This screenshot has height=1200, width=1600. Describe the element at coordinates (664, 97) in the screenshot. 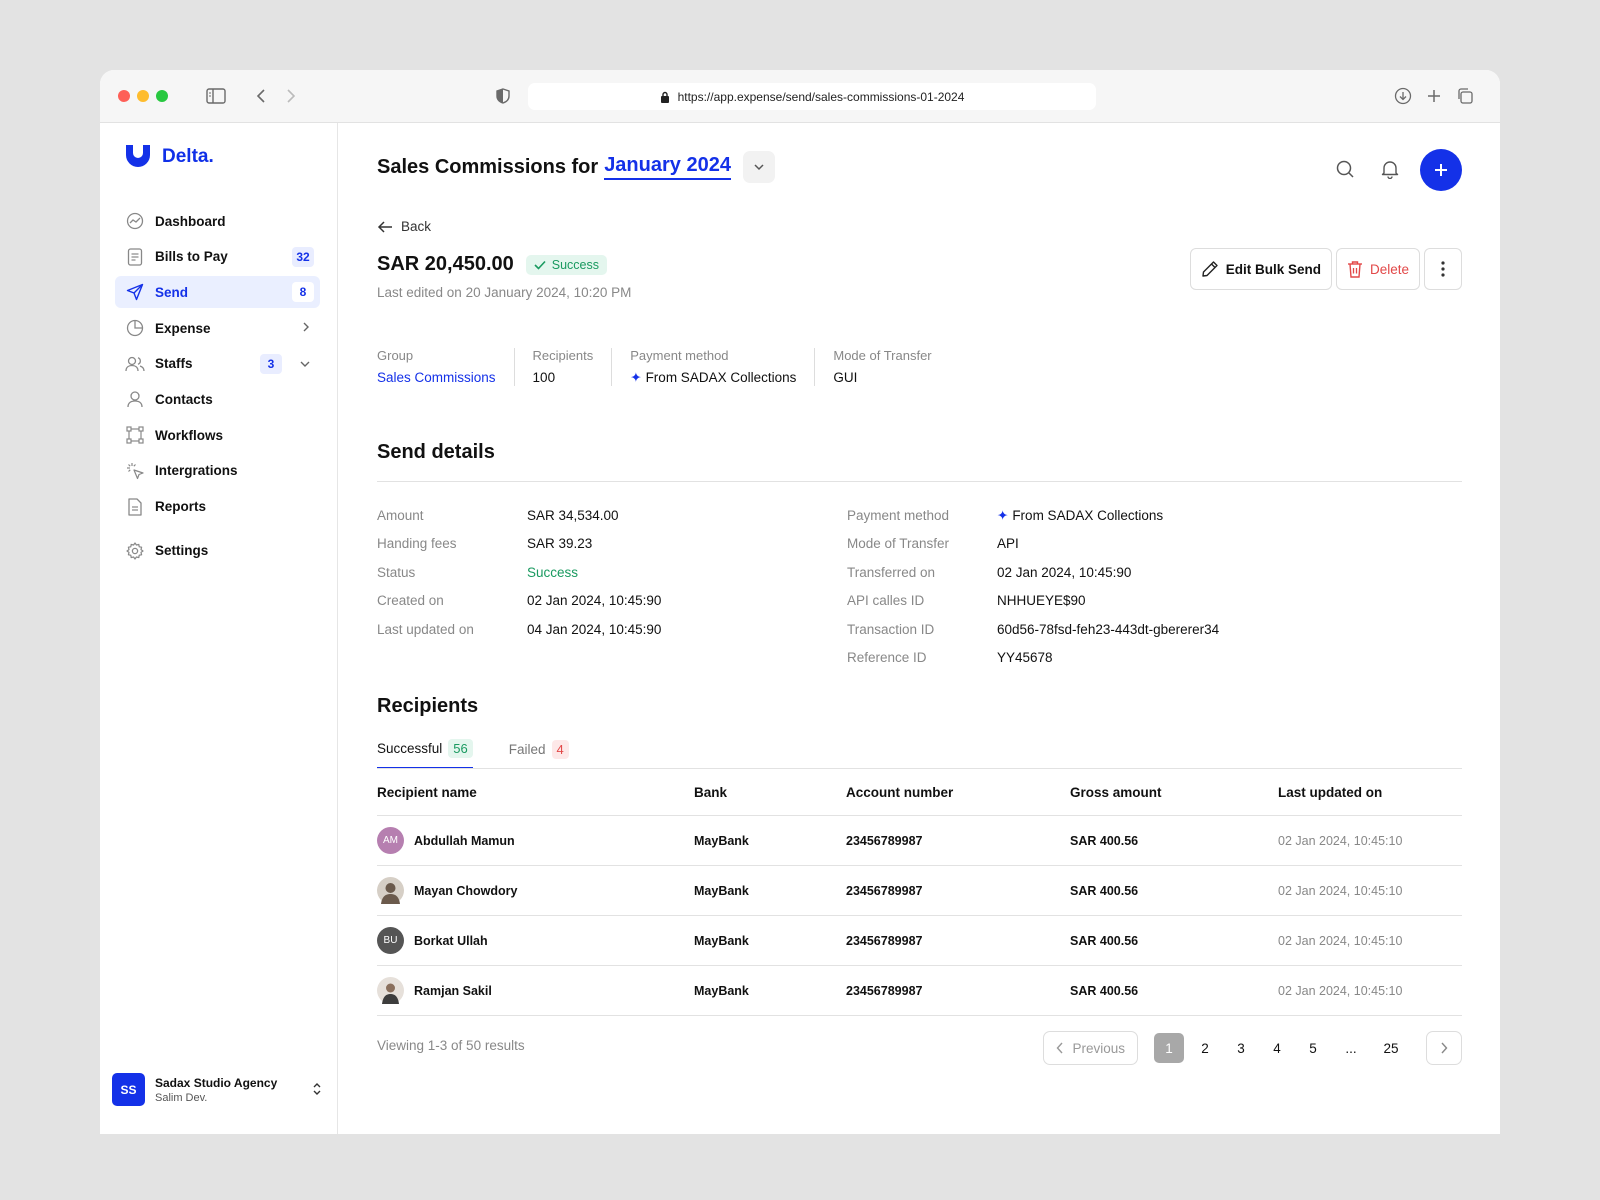

I see `lock-icon` at that location.